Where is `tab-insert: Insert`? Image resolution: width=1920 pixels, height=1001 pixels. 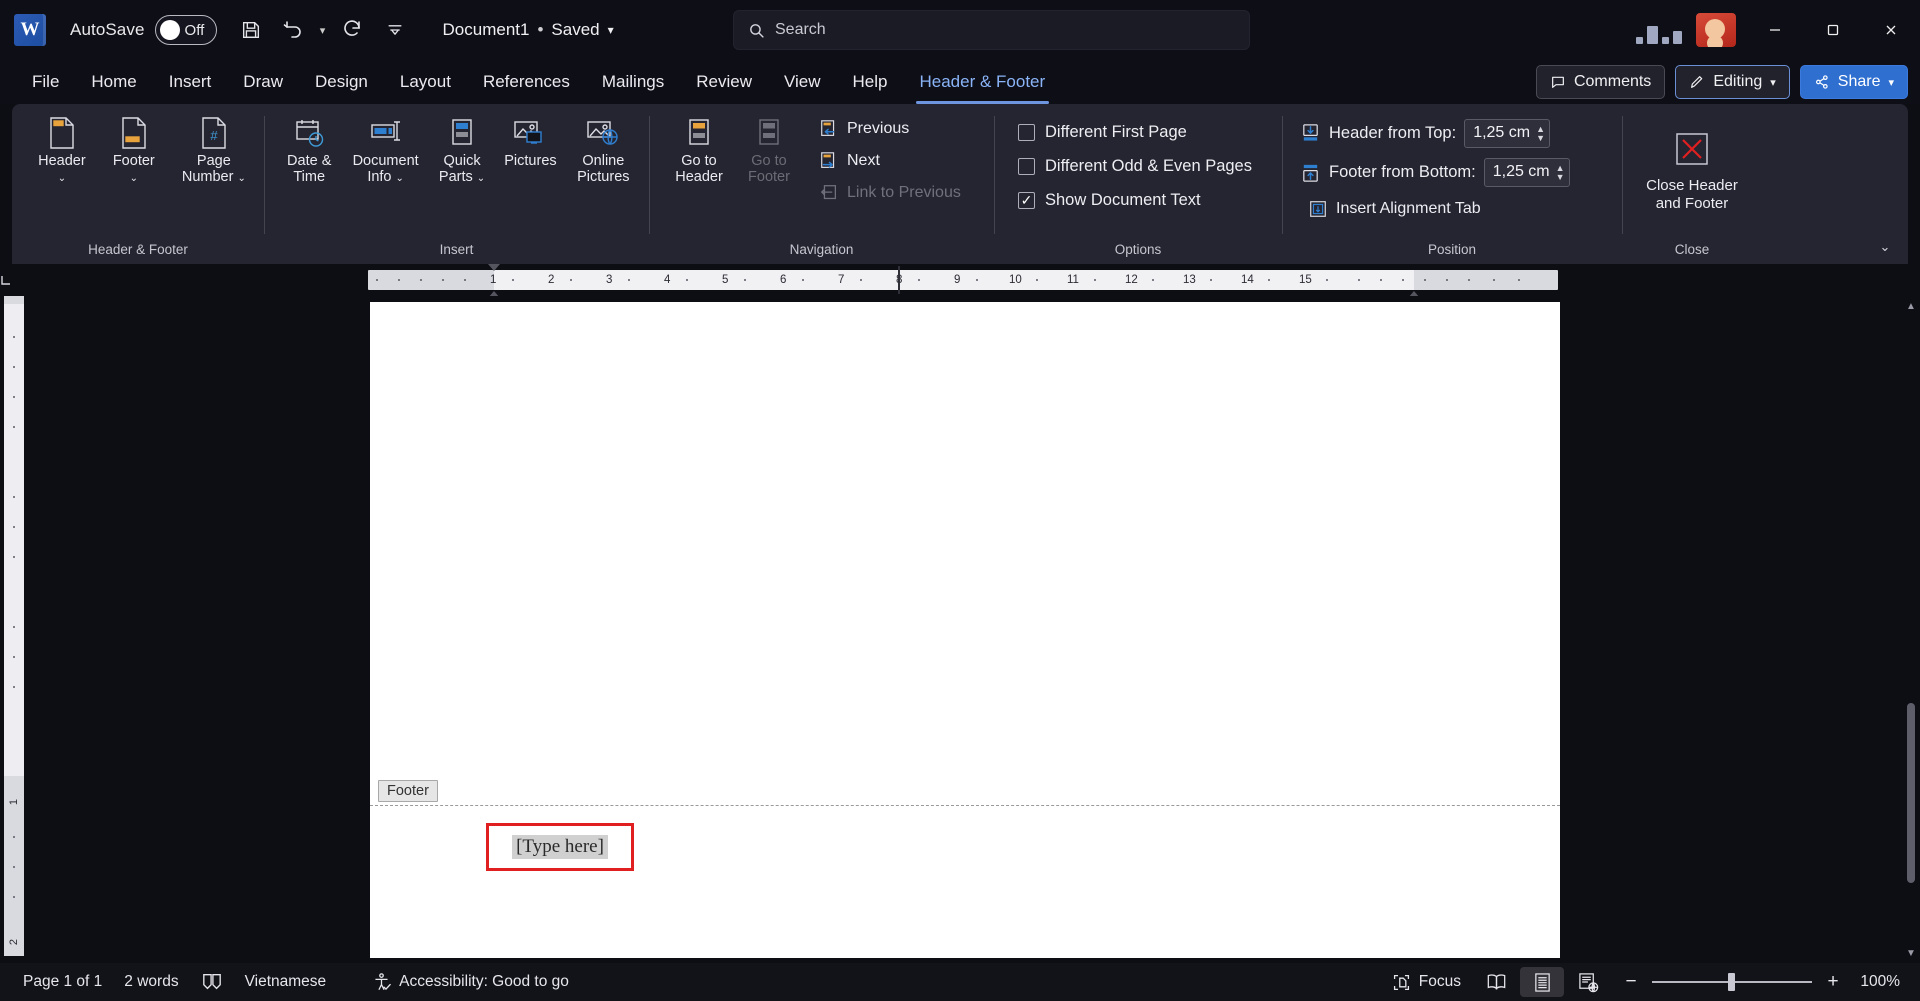
tab-insert: Insert is located at coordinates (190, 82).